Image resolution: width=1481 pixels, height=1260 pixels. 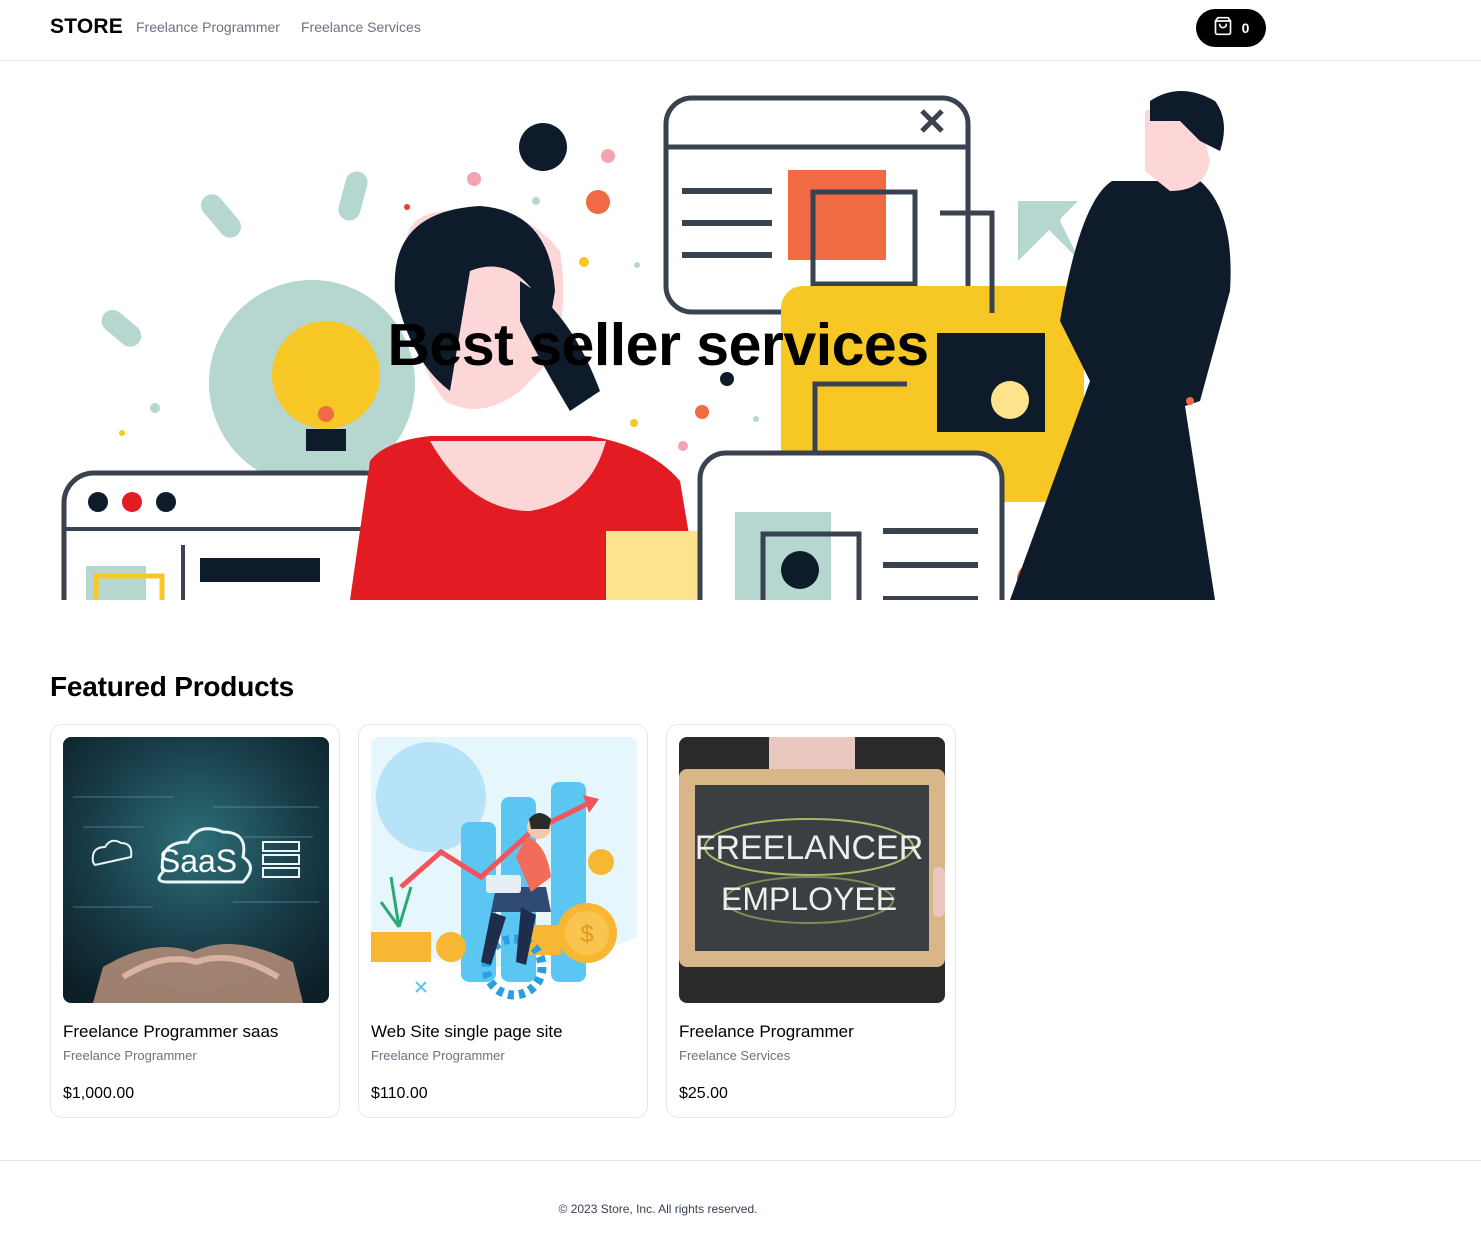 What do you see at coordinates (809, 899) in the screenshot?
I see `employee-image-text: EMPLOYEE` at bounding box center [809, 899].